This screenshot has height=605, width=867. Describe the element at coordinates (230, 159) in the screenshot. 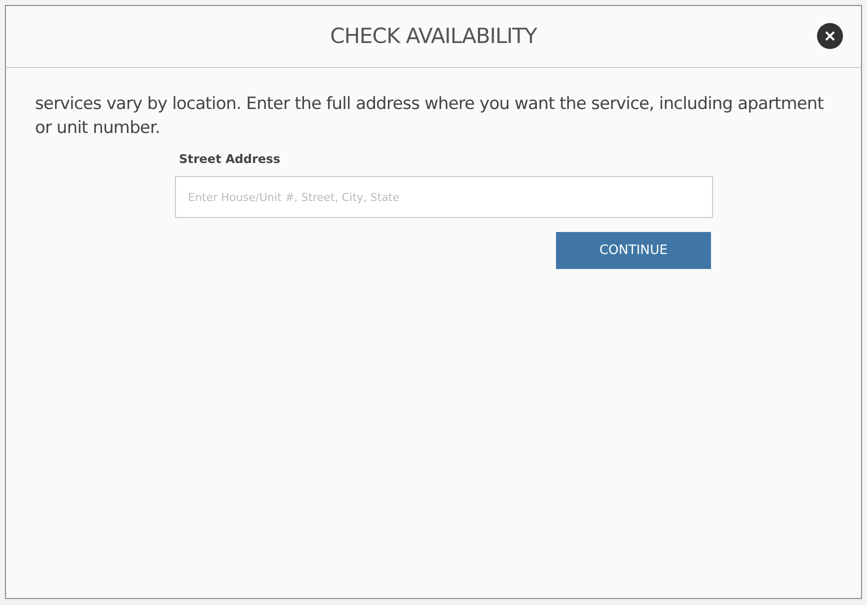

I see `field-label: Street Address` at that location.